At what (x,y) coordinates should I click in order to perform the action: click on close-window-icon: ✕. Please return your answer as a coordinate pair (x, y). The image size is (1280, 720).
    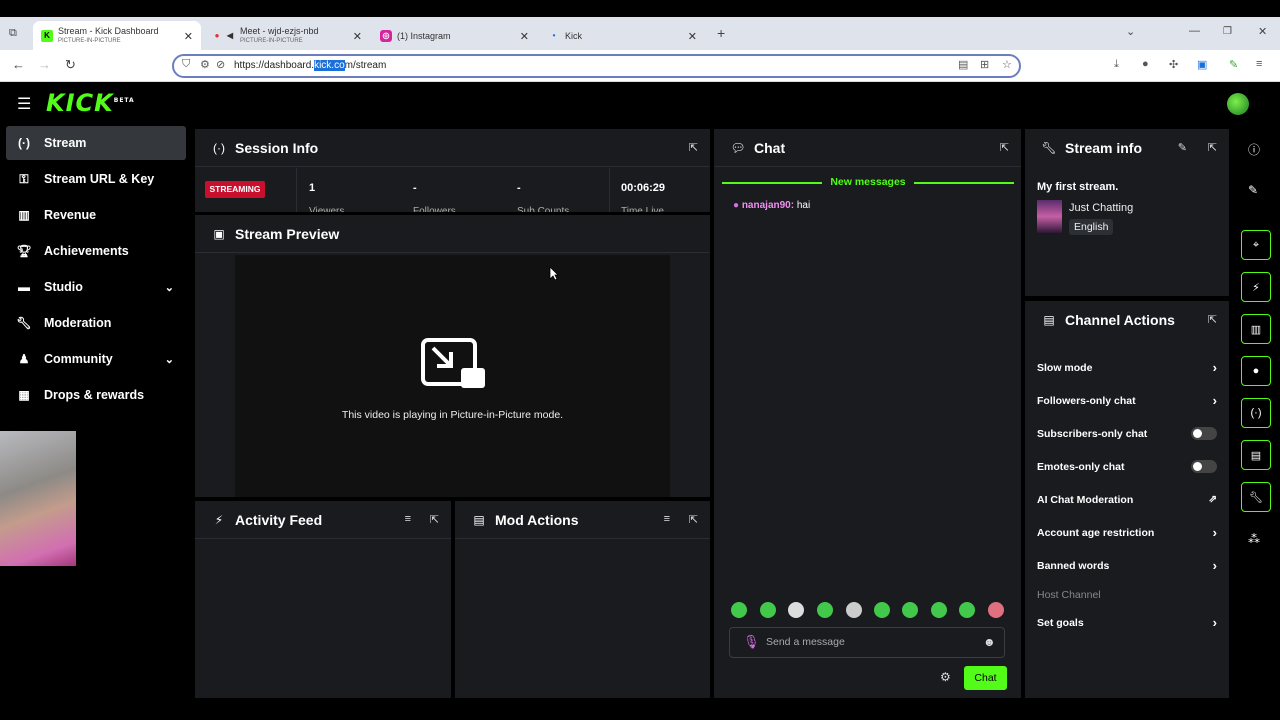
    Looking at the image, I should click on (1262, 31).